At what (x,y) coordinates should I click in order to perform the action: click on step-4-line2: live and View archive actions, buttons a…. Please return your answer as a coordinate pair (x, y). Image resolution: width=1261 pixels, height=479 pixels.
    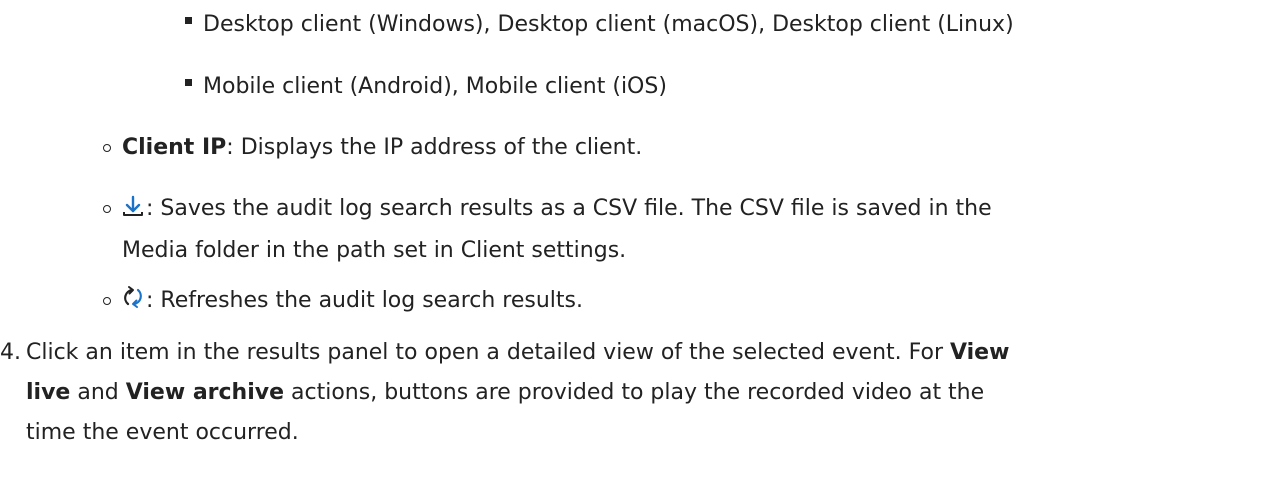
    Looking at the image, I should click on (505, 392).